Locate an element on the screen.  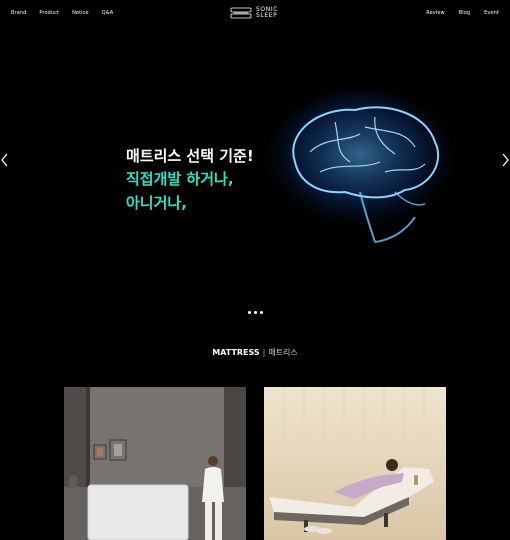
hero-line-1: 매트리스 선택 기준! is located at coordinates (190, 156).